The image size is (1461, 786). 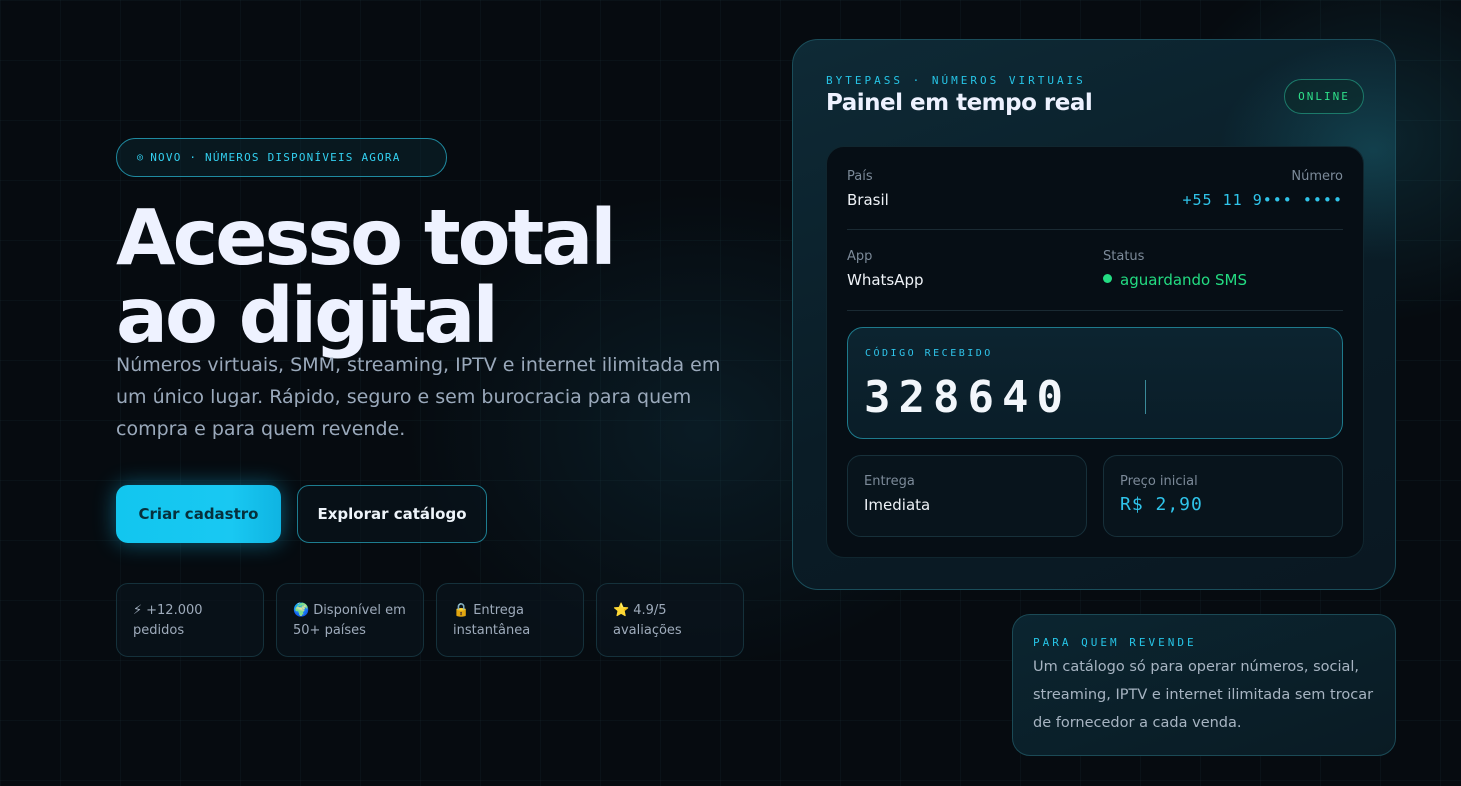 I want to click on stat-card-orders: ⚡ +12.000 pedidos, so click(x=190, y=620).